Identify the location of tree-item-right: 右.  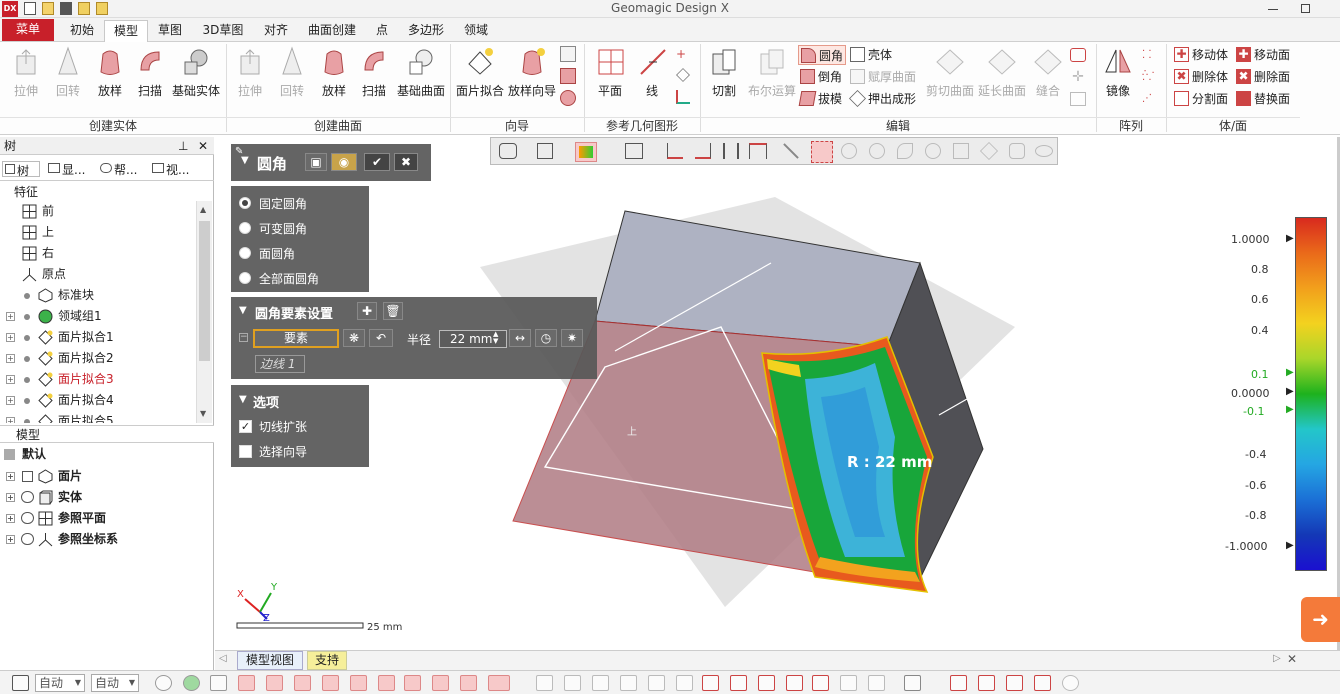
(98, 253).